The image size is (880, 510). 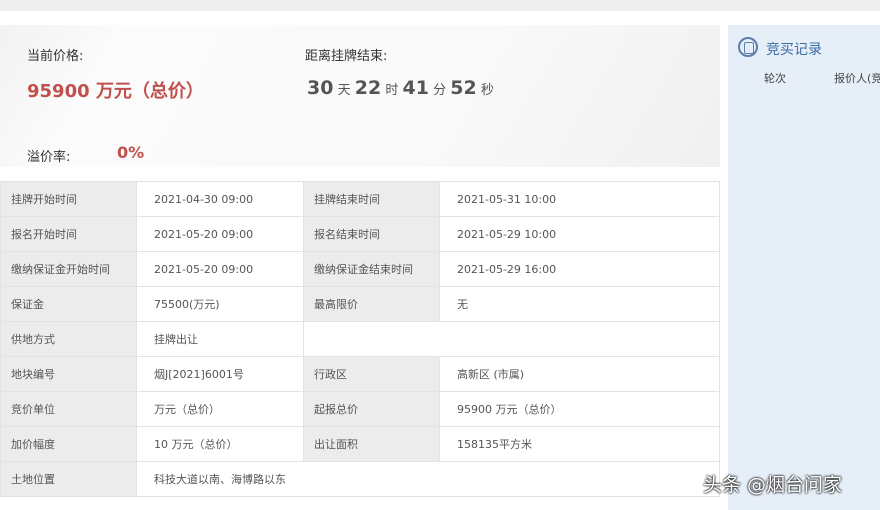 I want to click on countdown-label: 距离挂牌结束:, so click(x=346, y=56).